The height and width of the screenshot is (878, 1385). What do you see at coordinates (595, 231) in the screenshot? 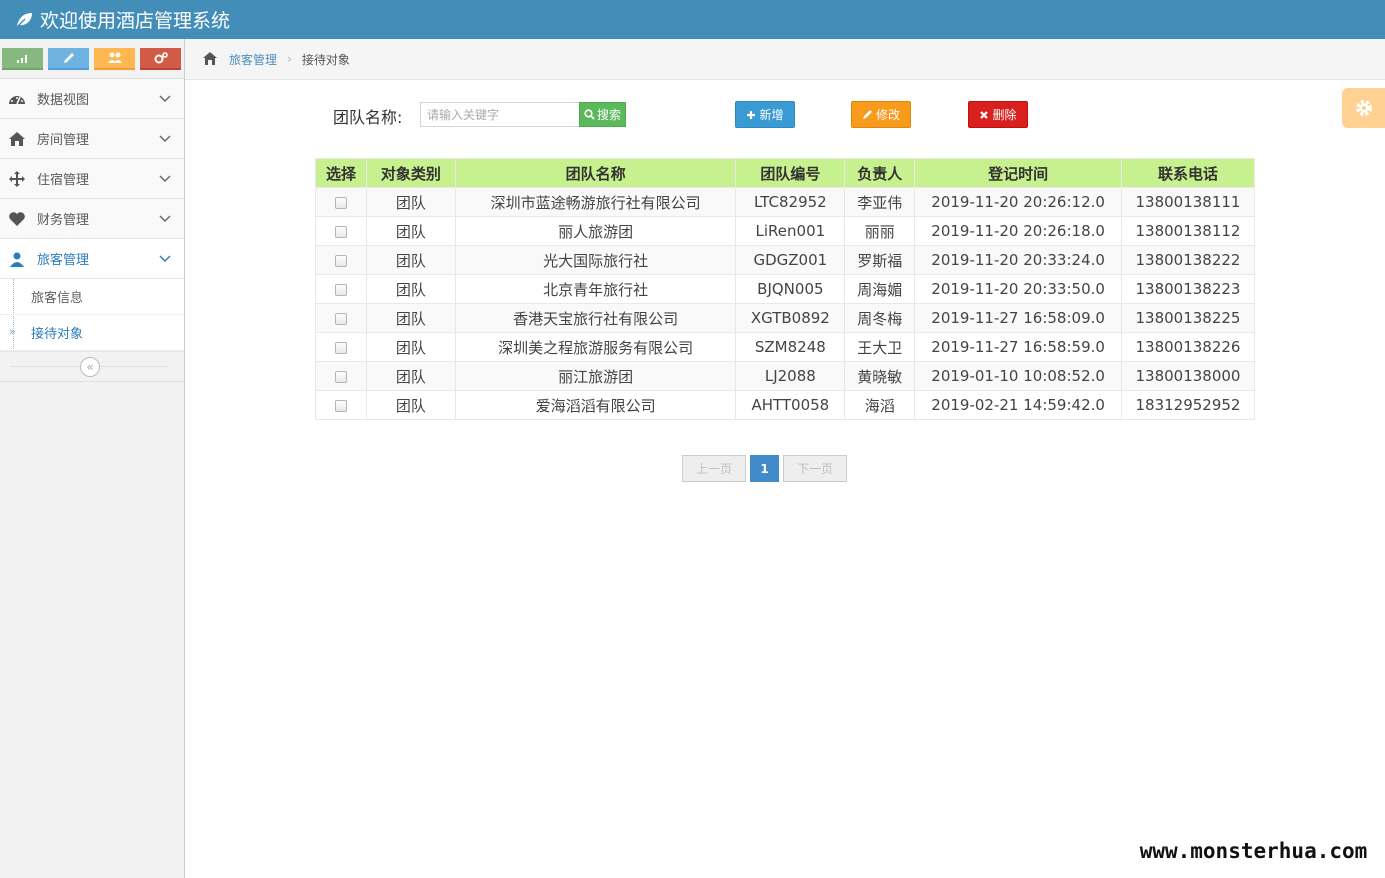
I see `team-name-cell: 丽人旅游团` at bounding box center [595, 231].